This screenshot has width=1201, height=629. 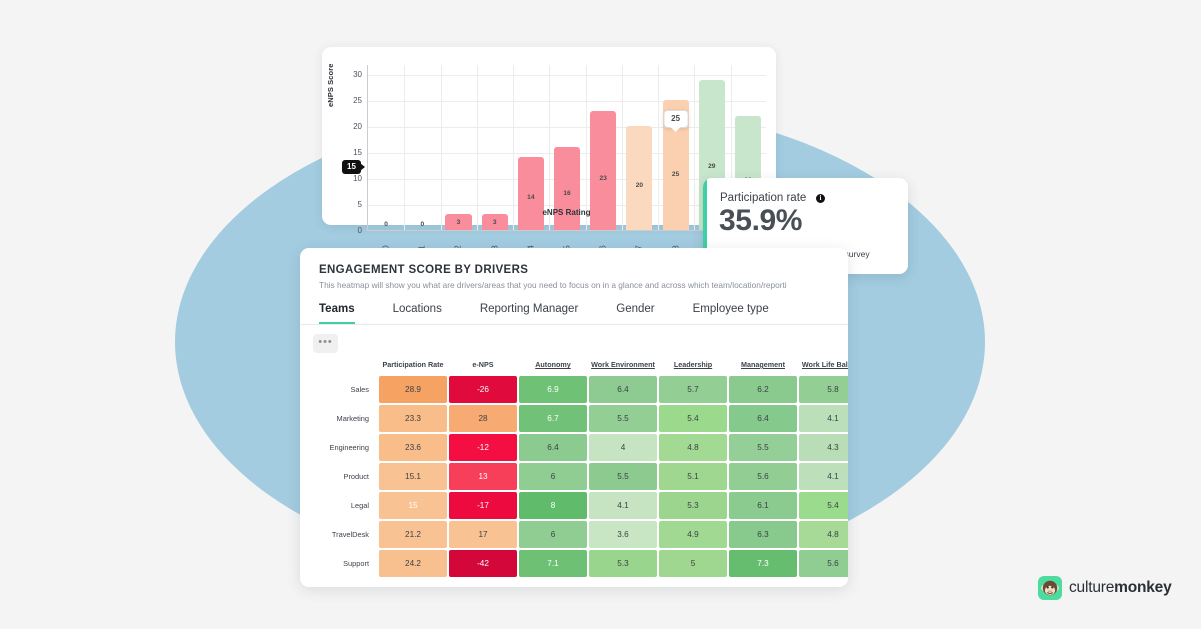 I want to click on row-header-label: Product, so click(x=356, y=476).